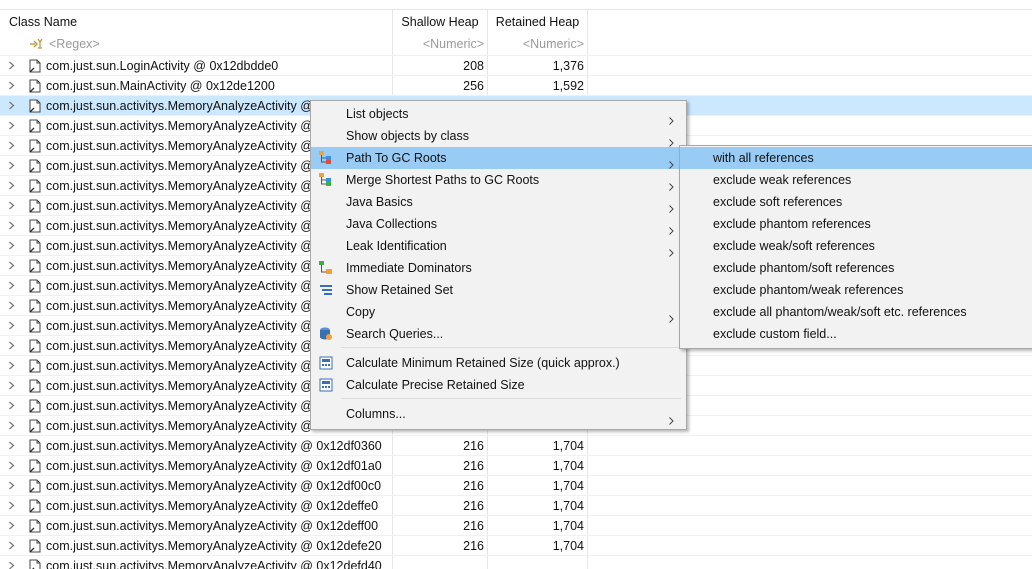  What do you see at coordinates (763, 158) in the screenshot?
I see `submenu-item-label: with all references` at bounding box center [763, 158].